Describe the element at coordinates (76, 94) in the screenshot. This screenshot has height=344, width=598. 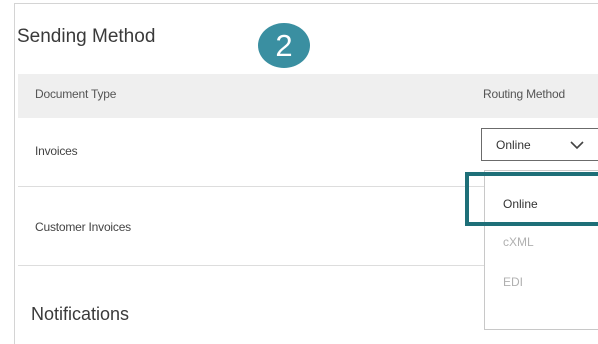
I see `column-header-document-type: Document Type` at that location.